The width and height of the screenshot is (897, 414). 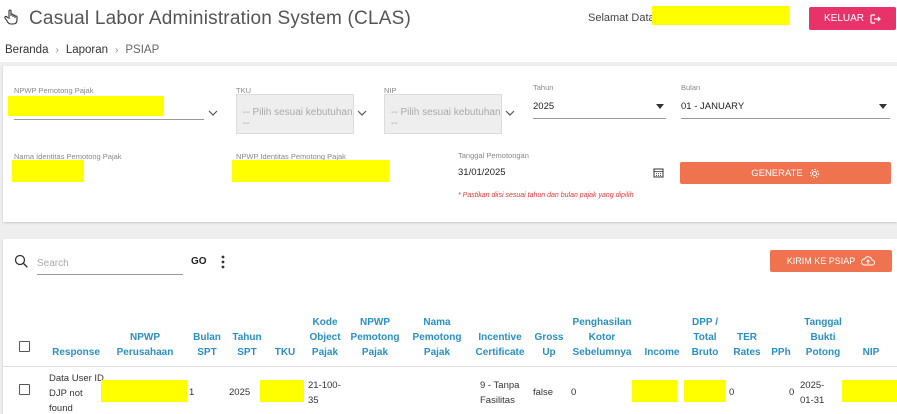 I want to click on cell-dpp-redacted, so click(x=705, y=391).